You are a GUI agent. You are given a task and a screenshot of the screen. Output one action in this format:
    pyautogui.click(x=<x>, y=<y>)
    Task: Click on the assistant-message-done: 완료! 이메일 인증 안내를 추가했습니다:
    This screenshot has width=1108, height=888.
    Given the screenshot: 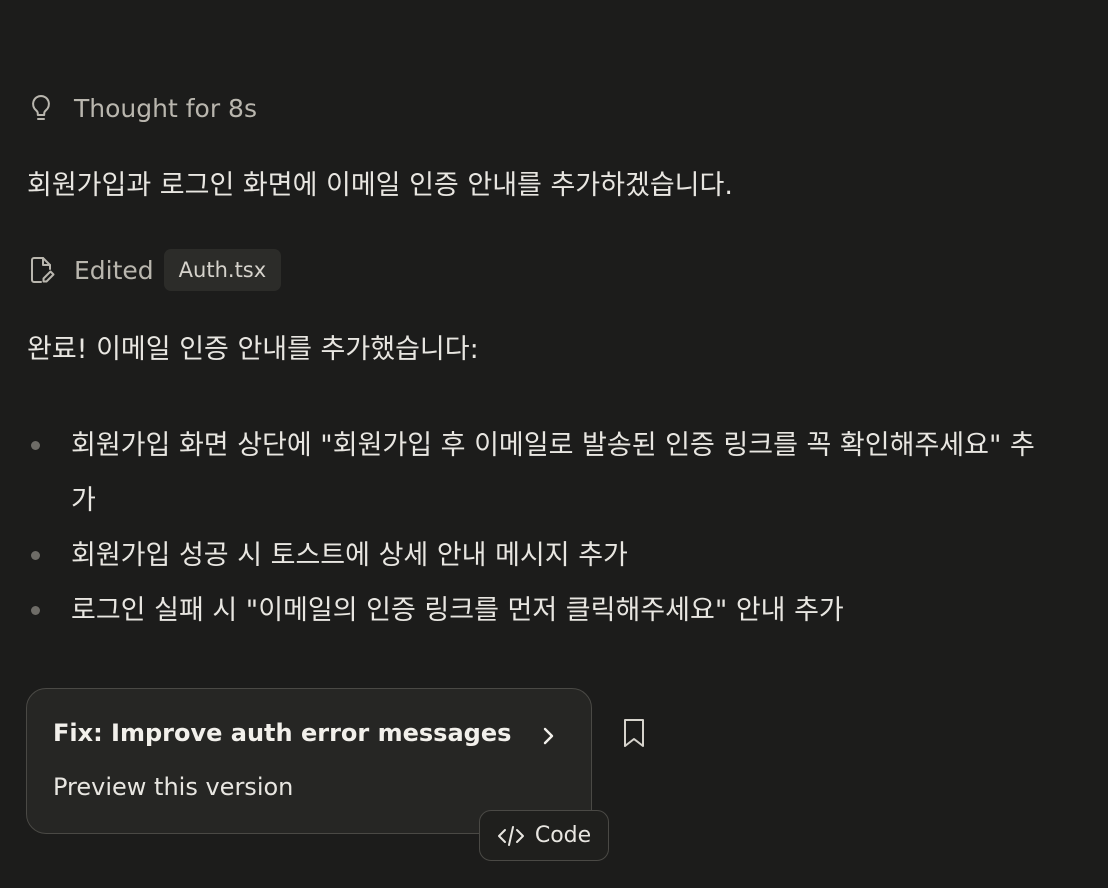 What is the action you would take?
    pyautogui.click(x=253, y=349)
    